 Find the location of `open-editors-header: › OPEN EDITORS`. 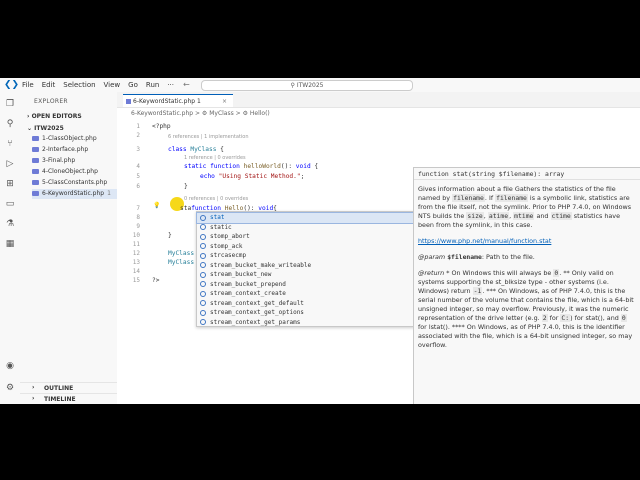

open-editors-header: › OPEN EDITORS is located at coordinates (54, 116).